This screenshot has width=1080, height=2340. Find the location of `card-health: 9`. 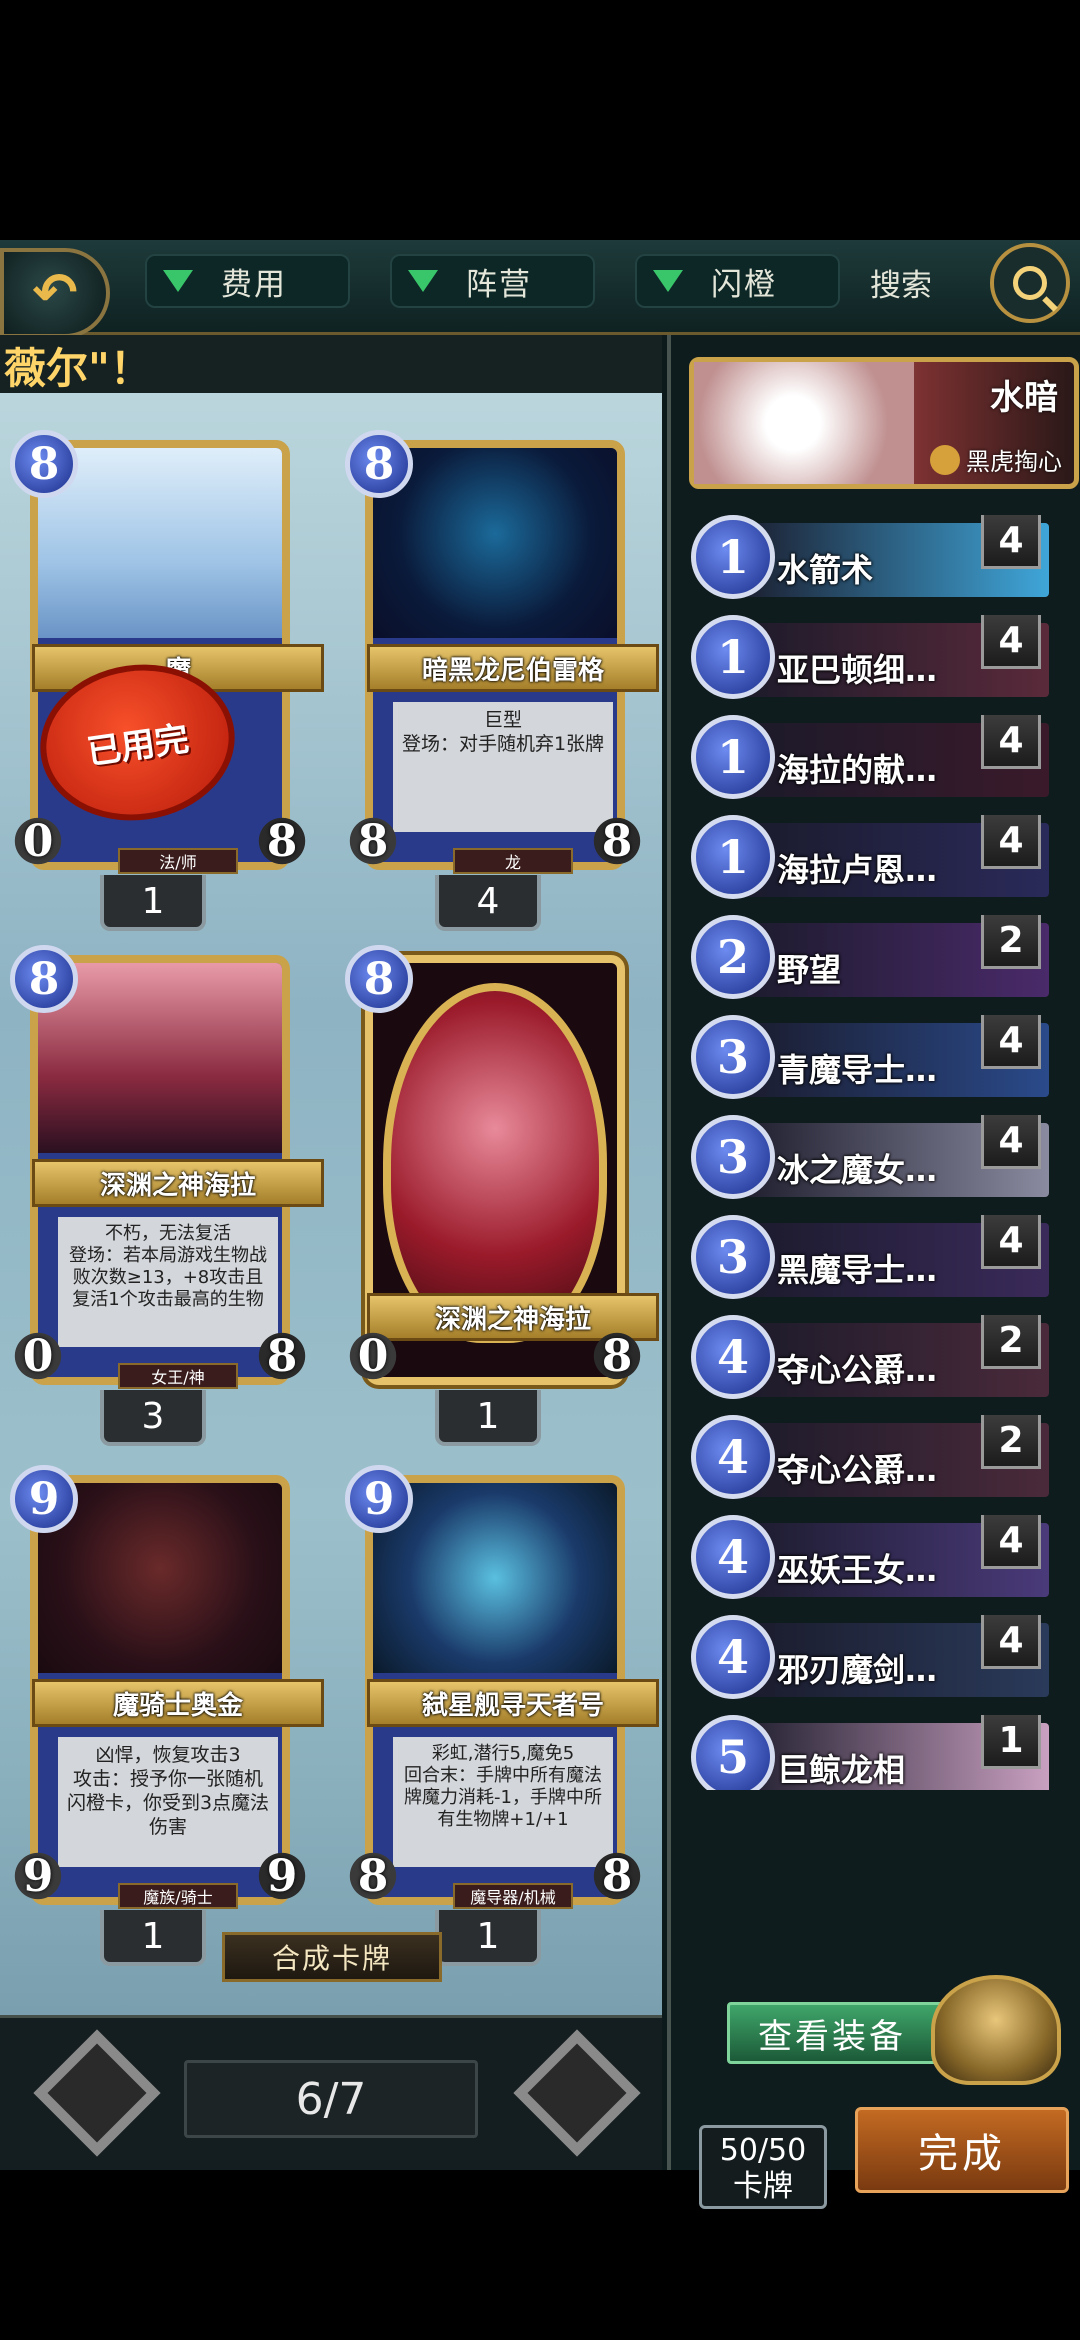

card-health: 9 is located at coordinates (282, 1876).